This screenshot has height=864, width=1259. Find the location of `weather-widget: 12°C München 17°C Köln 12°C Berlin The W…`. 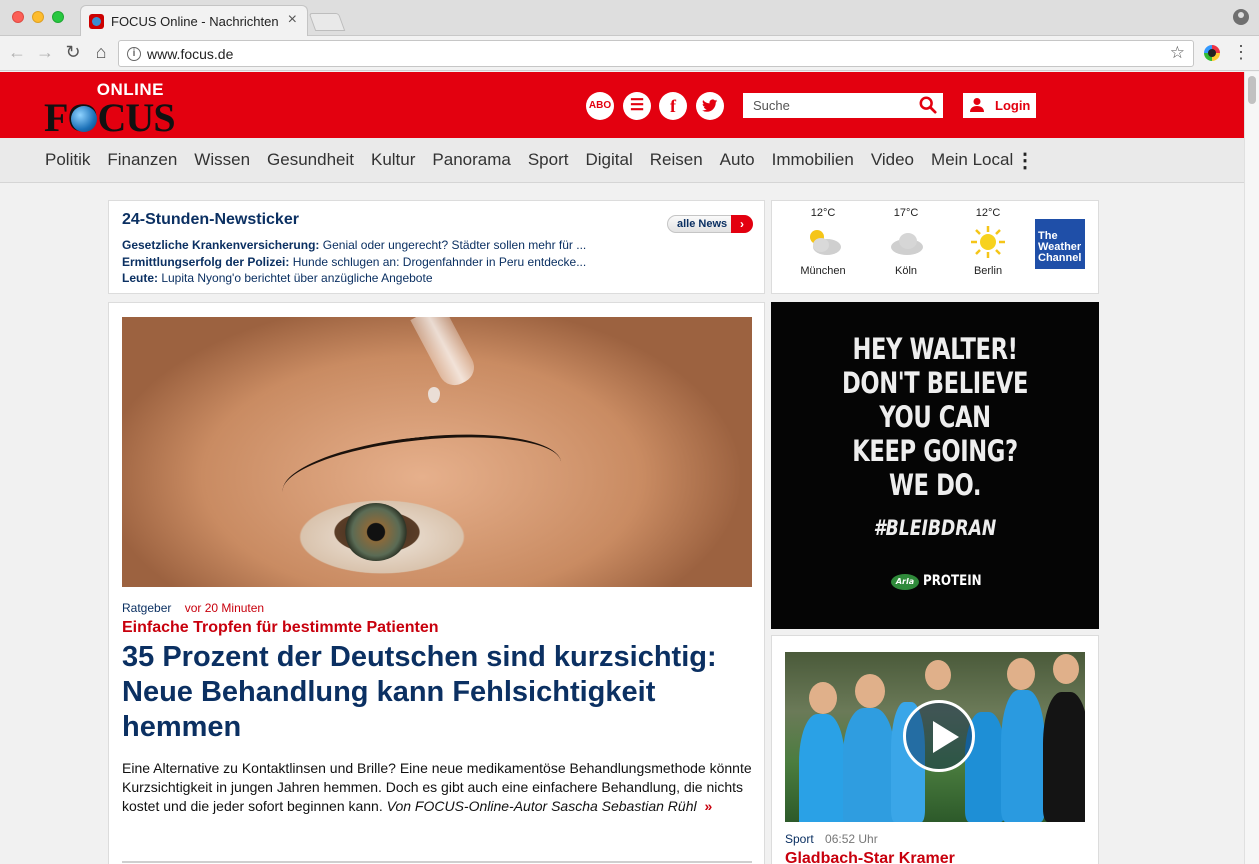

weather-widget: 12°C München 17°C Köln 12°C Berlin The W… is located at coordinates (935, 247).